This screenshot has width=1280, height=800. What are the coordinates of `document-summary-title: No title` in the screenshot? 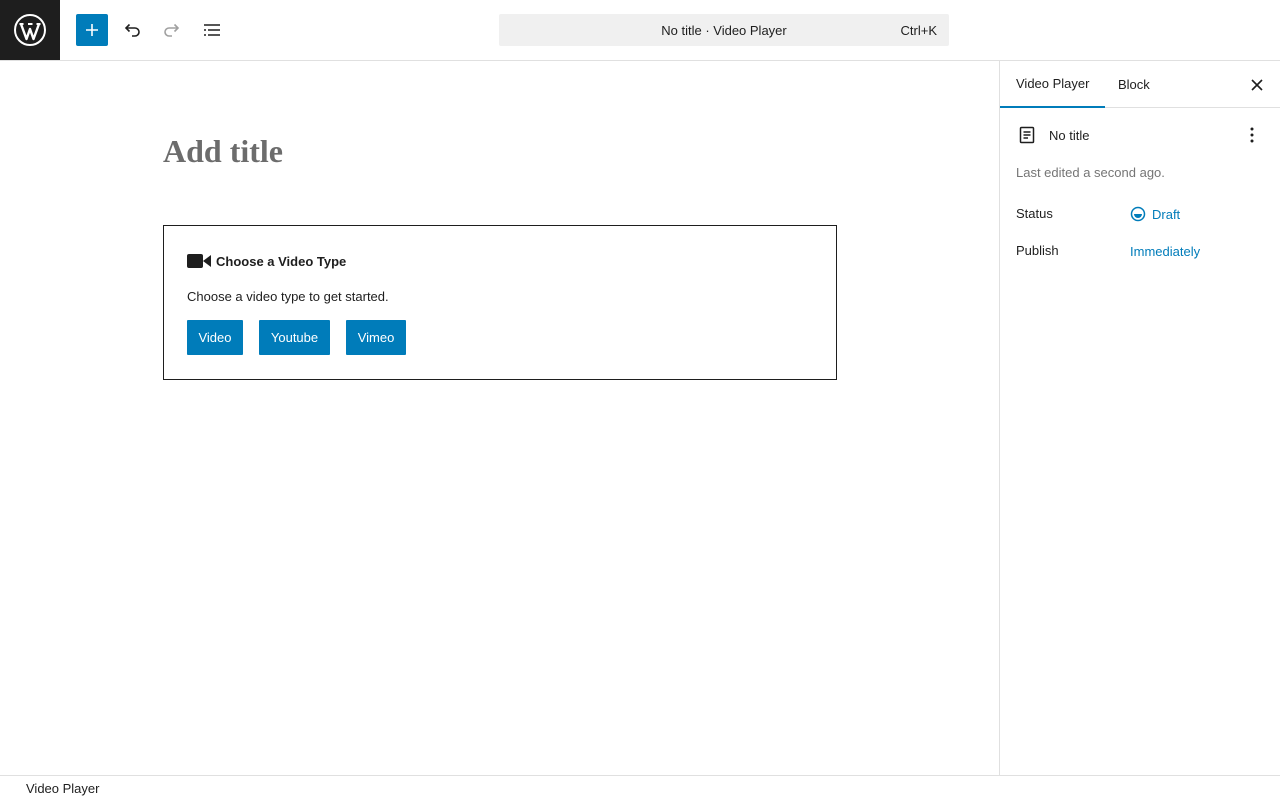 It's located at (1069, 135).